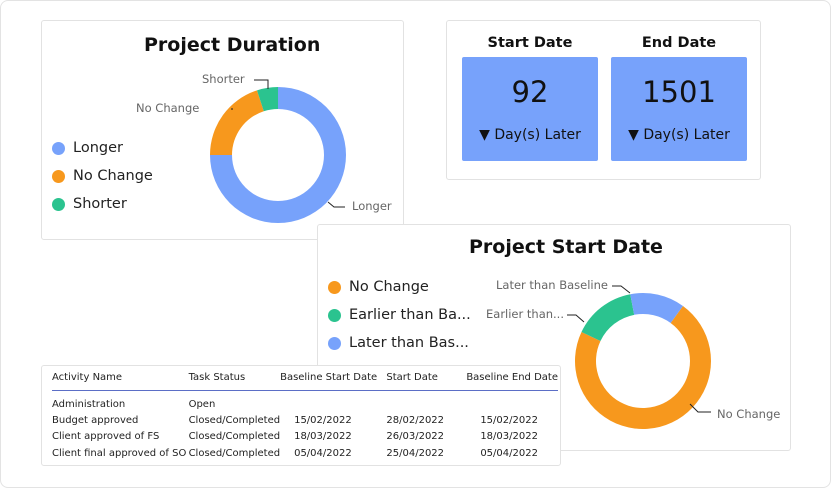 Image resolution: width=831 pixels, height=488 pixels. Describe the element at coordinates (98, 148) in the screenshot. I see `legend-label: Longer` at that location.